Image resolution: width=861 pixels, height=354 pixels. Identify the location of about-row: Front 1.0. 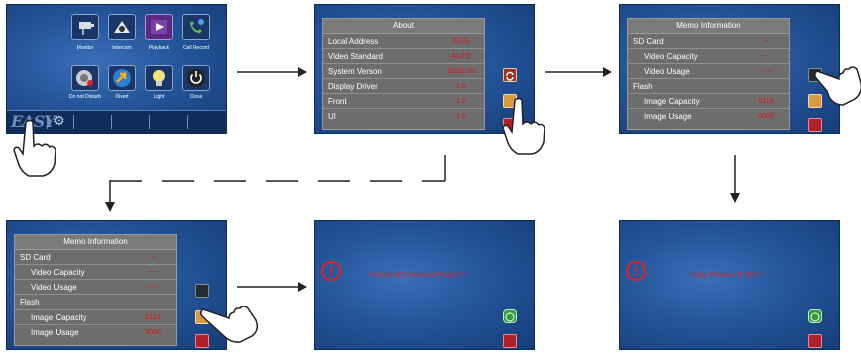
(403, 101).